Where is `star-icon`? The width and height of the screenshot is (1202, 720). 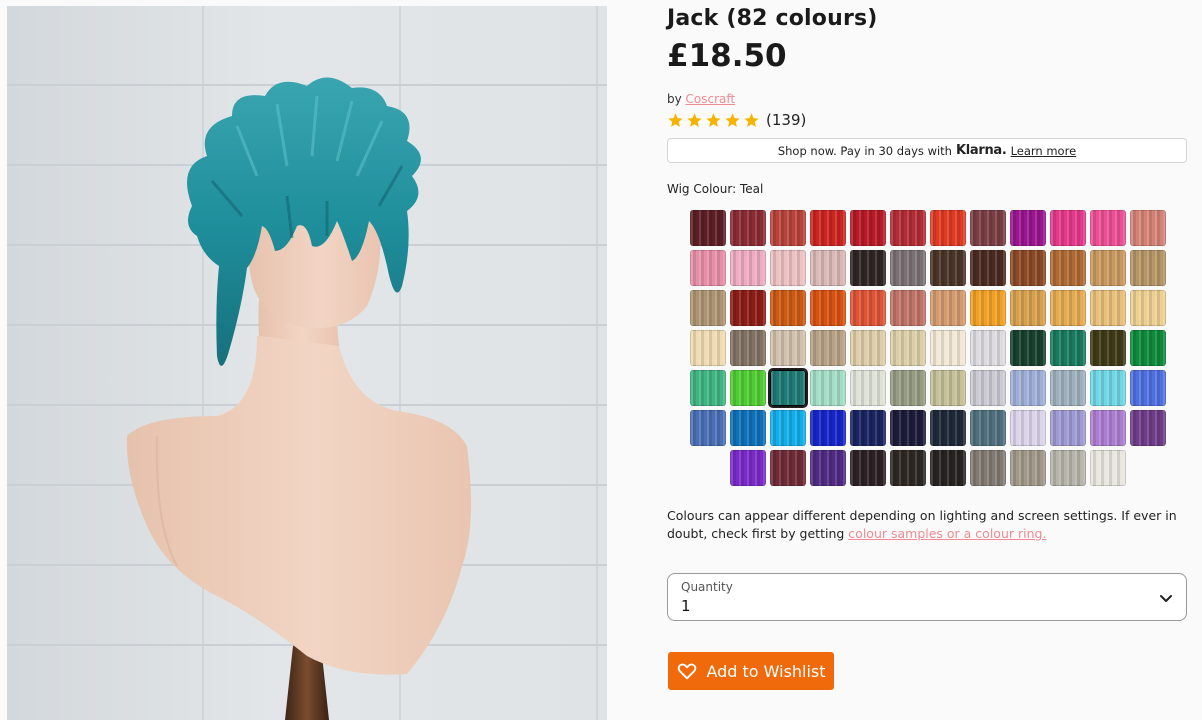 star-icon is located at coordinates (675, 119).